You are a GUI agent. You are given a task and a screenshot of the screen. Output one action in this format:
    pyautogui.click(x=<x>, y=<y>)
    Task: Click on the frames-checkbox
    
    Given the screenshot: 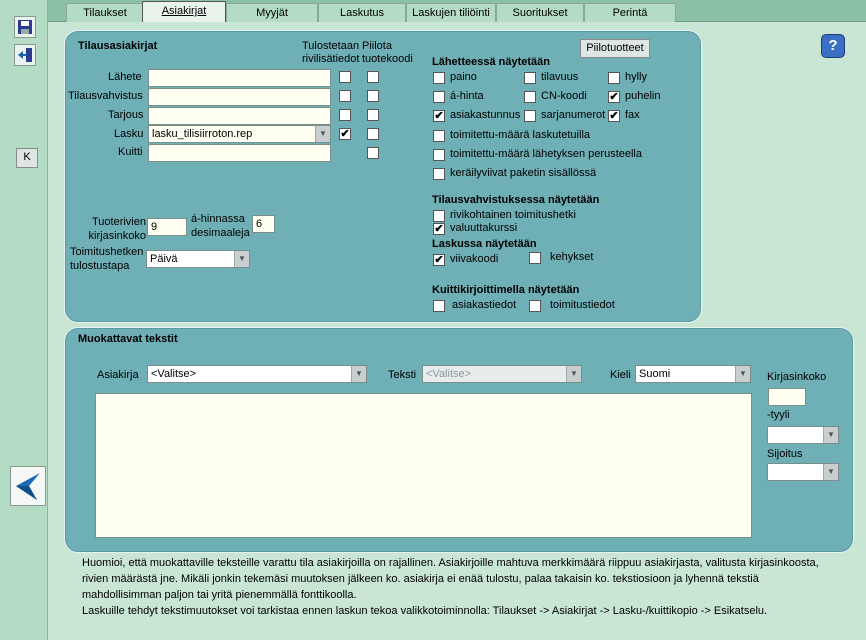 What is the action you would take?
    pyautogui.click(x=535, y=258)
    